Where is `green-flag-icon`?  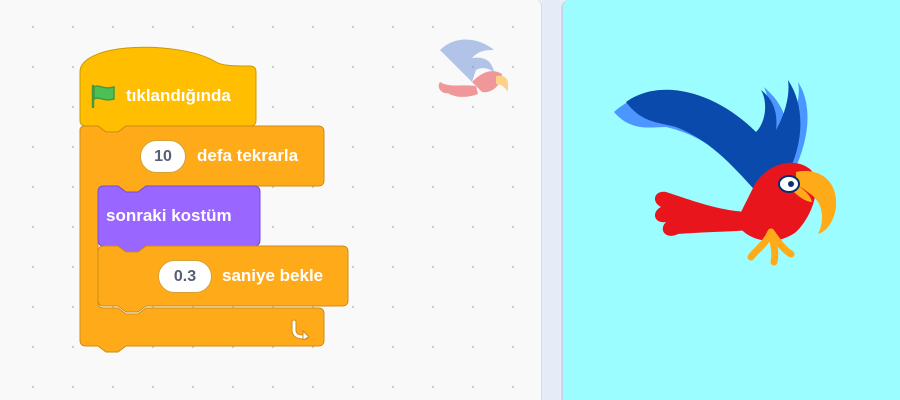 green-flag-icon is located at coordinates (103, 96).